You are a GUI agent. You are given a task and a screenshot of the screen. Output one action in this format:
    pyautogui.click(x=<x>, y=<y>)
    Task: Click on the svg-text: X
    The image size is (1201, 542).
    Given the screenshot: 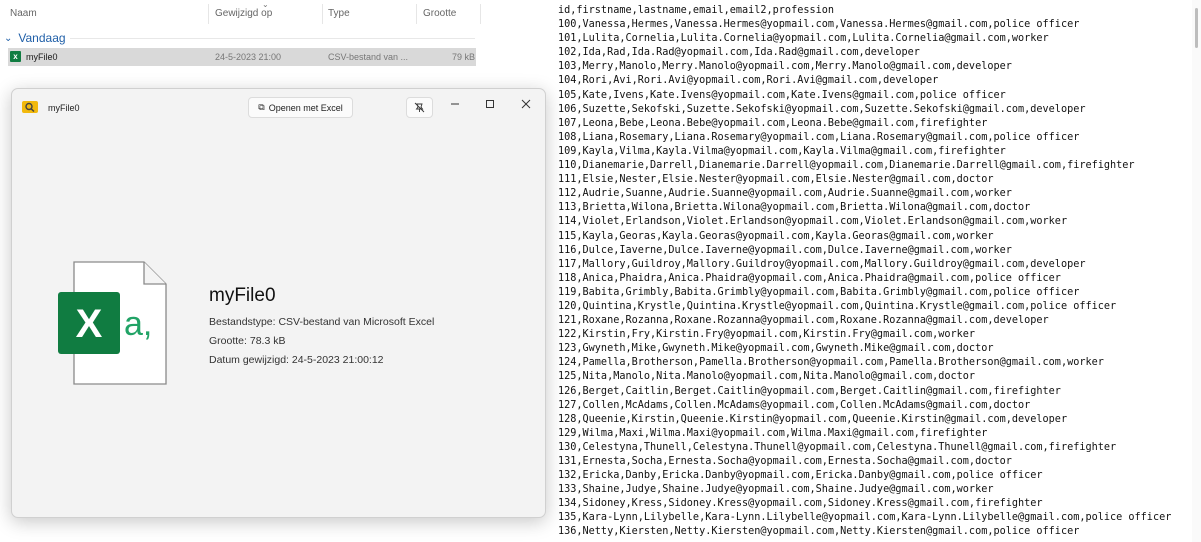 What is the action you would take?
    pyautogui.click(x=89, y=324)
    